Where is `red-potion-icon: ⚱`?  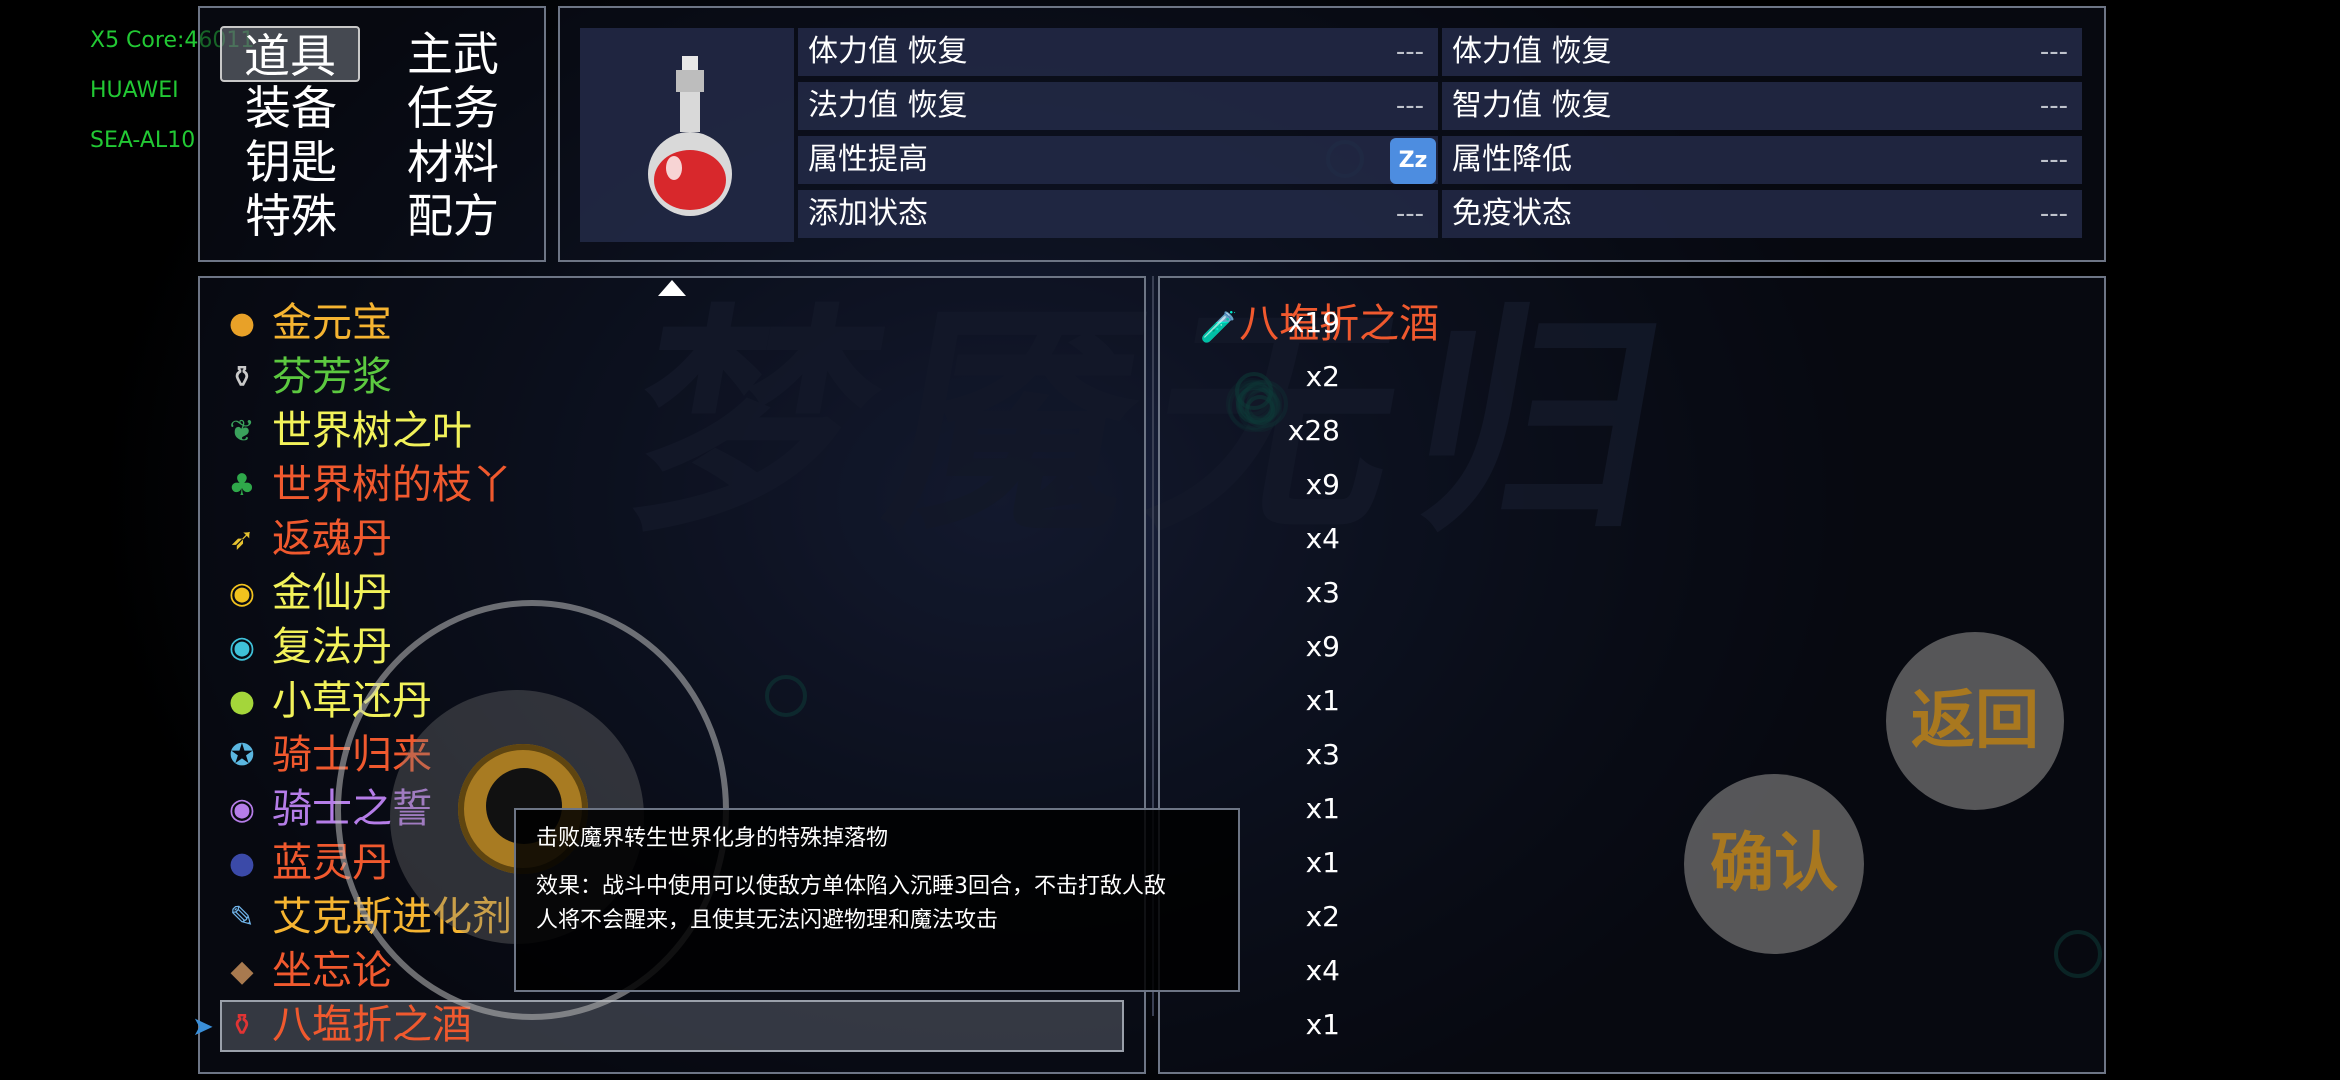 red-potion-icon: ⚱ is located at coordinates (242, 1025).